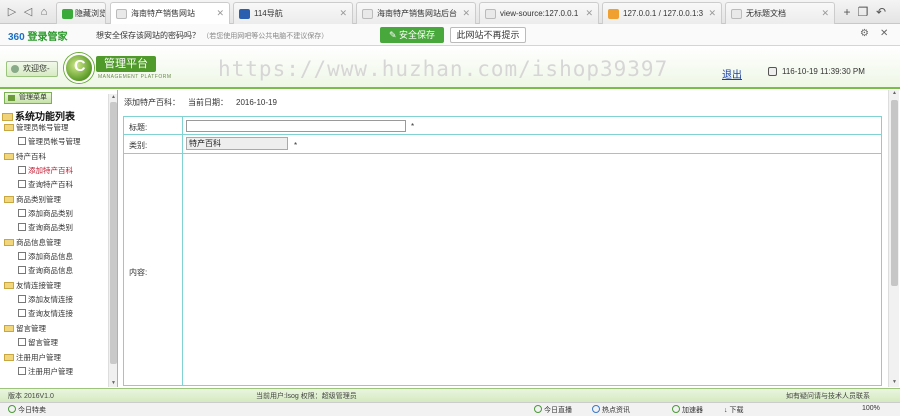  I want to click on zoom-level: 100%, so click(871, 408).